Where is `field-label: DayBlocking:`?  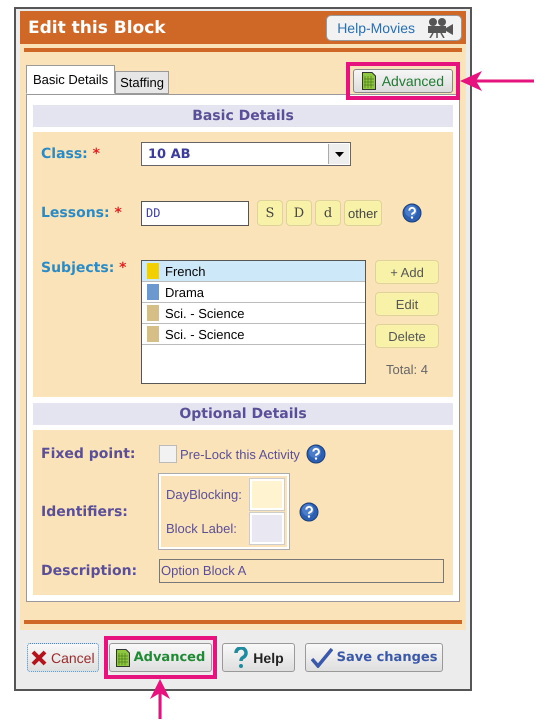 field-label: DayBlocking: is located at coordinates (204, 494).